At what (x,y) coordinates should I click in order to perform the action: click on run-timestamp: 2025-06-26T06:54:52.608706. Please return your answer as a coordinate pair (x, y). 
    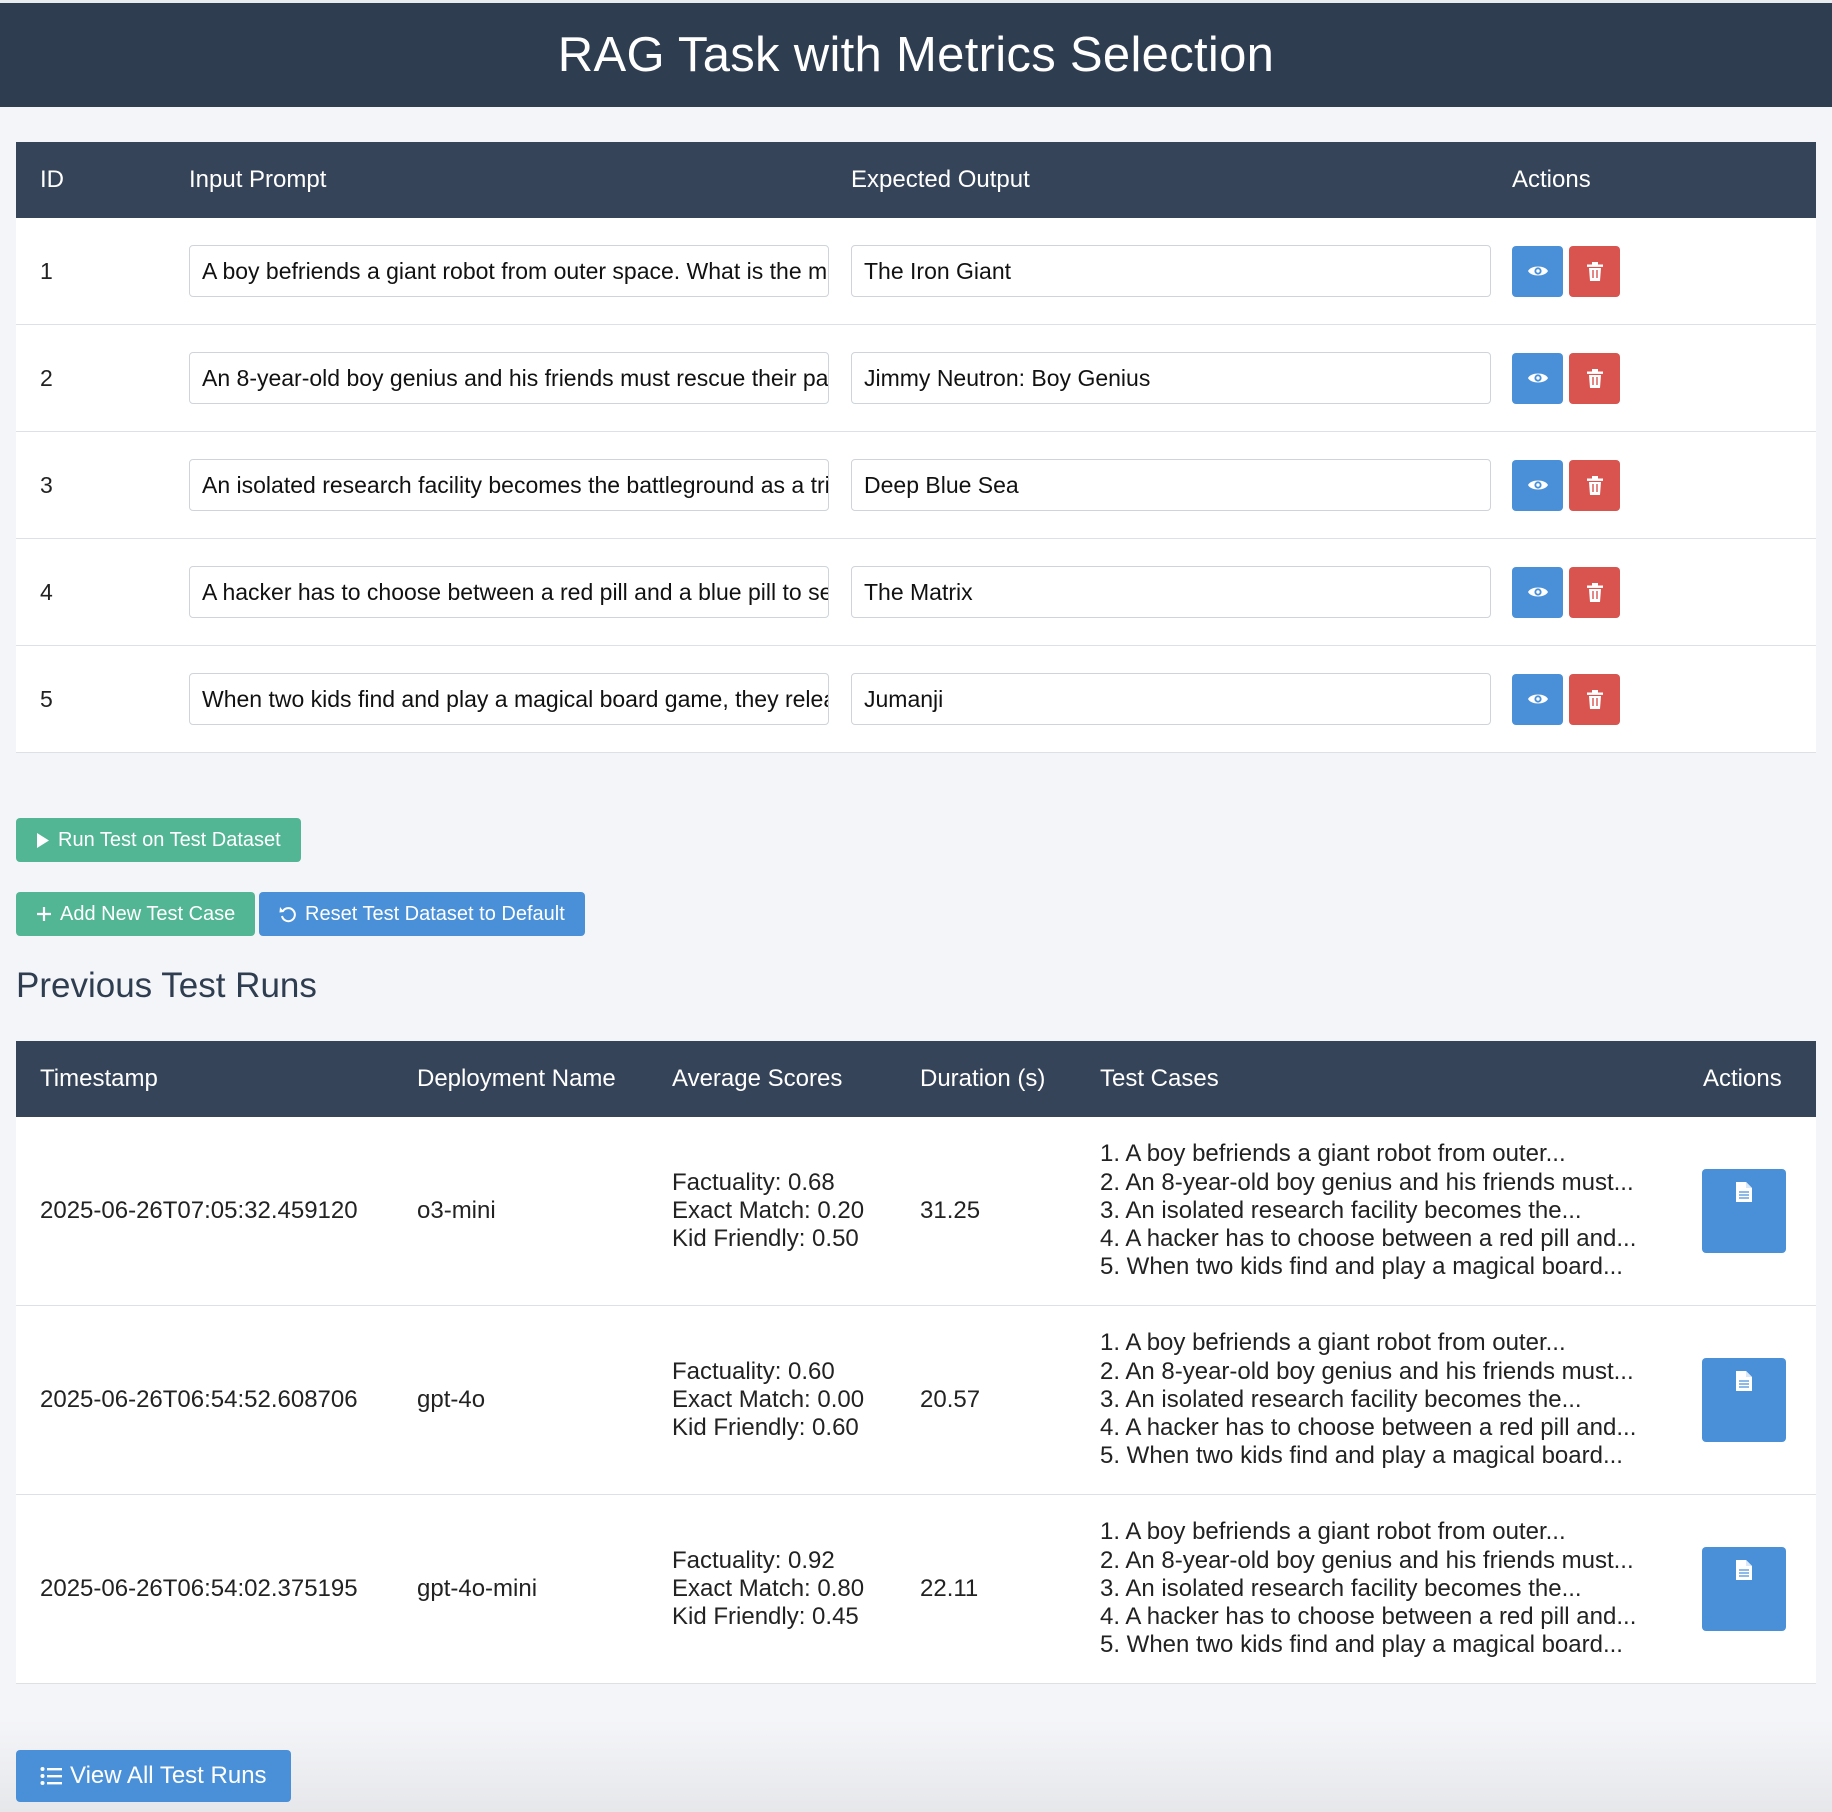
    Looking at the image, I should click on (199, 1399).